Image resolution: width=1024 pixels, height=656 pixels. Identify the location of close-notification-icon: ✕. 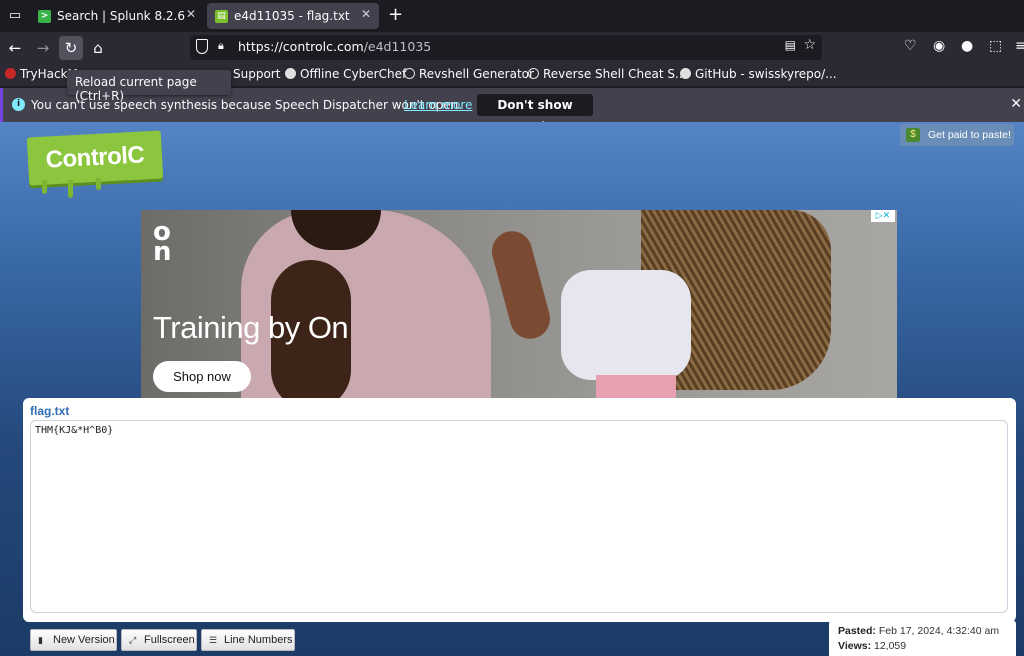
(1016, 104).